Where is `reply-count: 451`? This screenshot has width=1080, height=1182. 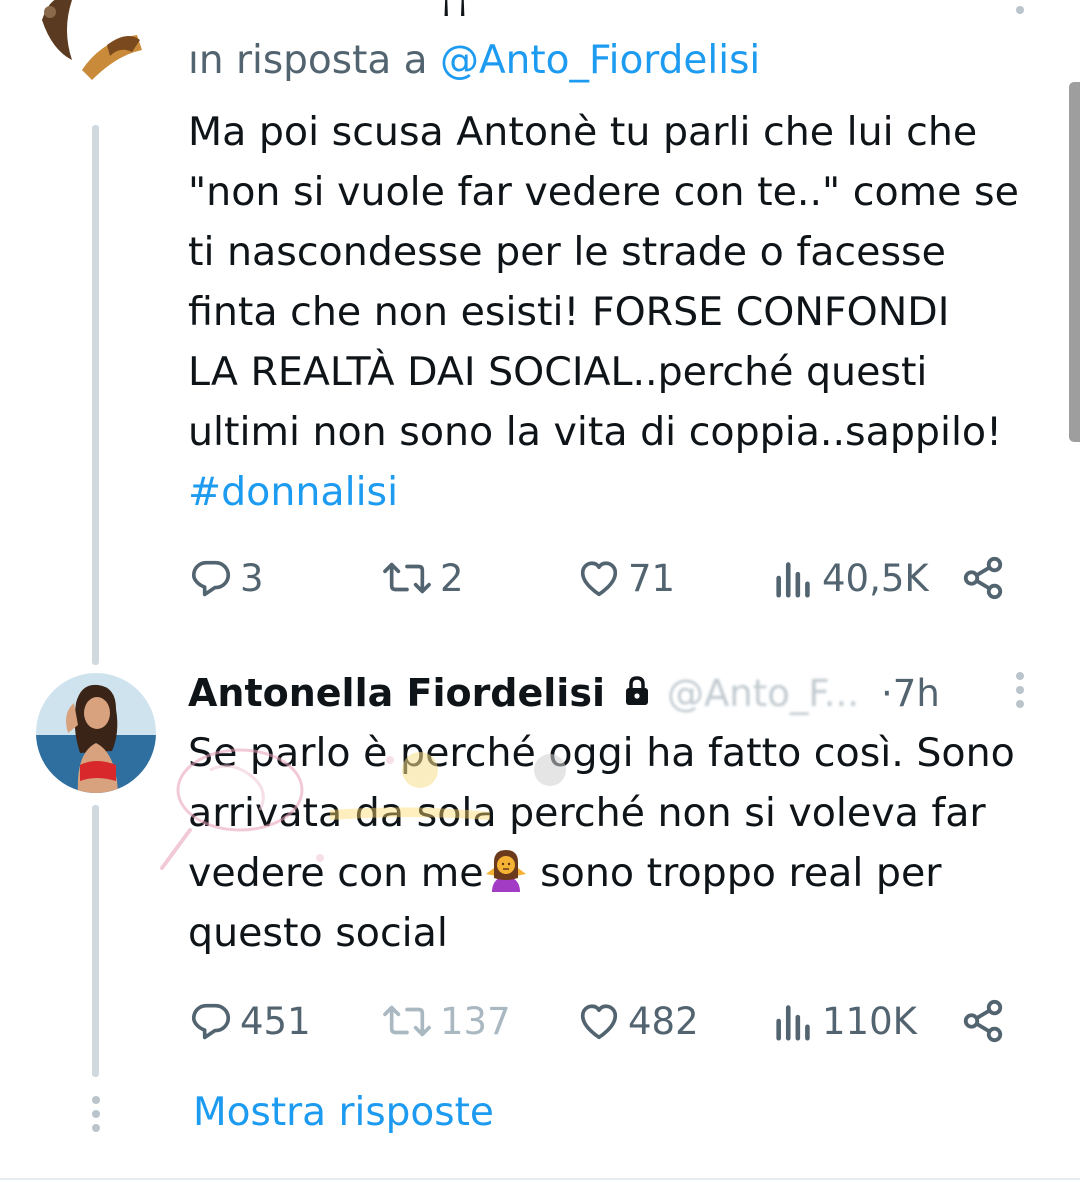 reply-count: 451 is located at coordinates (275, 1021).